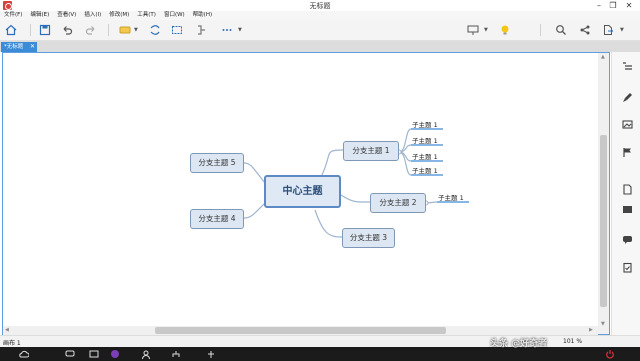 This screenshot has height=361, width=640. I want to click on note-icon, so click(627, 189).